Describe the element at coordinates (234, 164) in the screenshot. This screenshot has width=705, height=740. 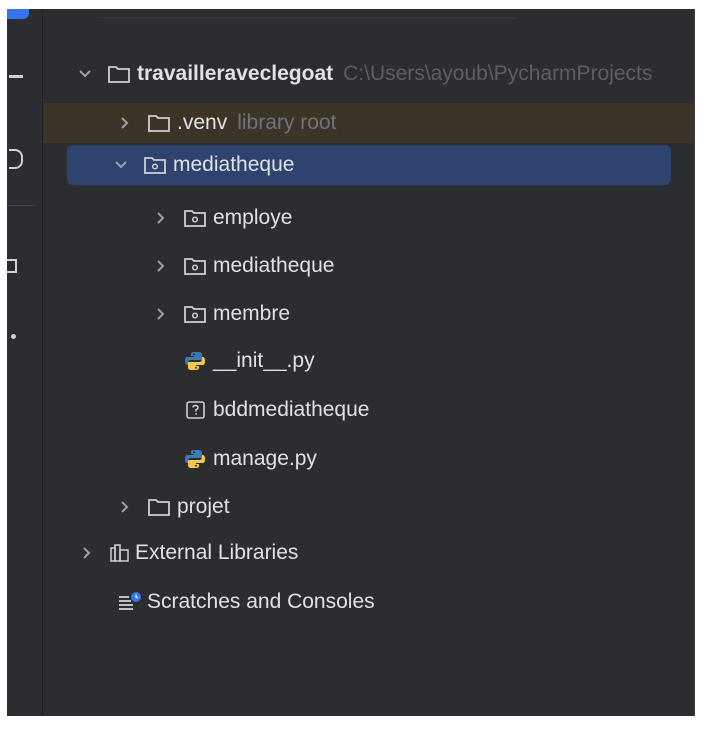
I see `package-name: mediatheque` at that location.